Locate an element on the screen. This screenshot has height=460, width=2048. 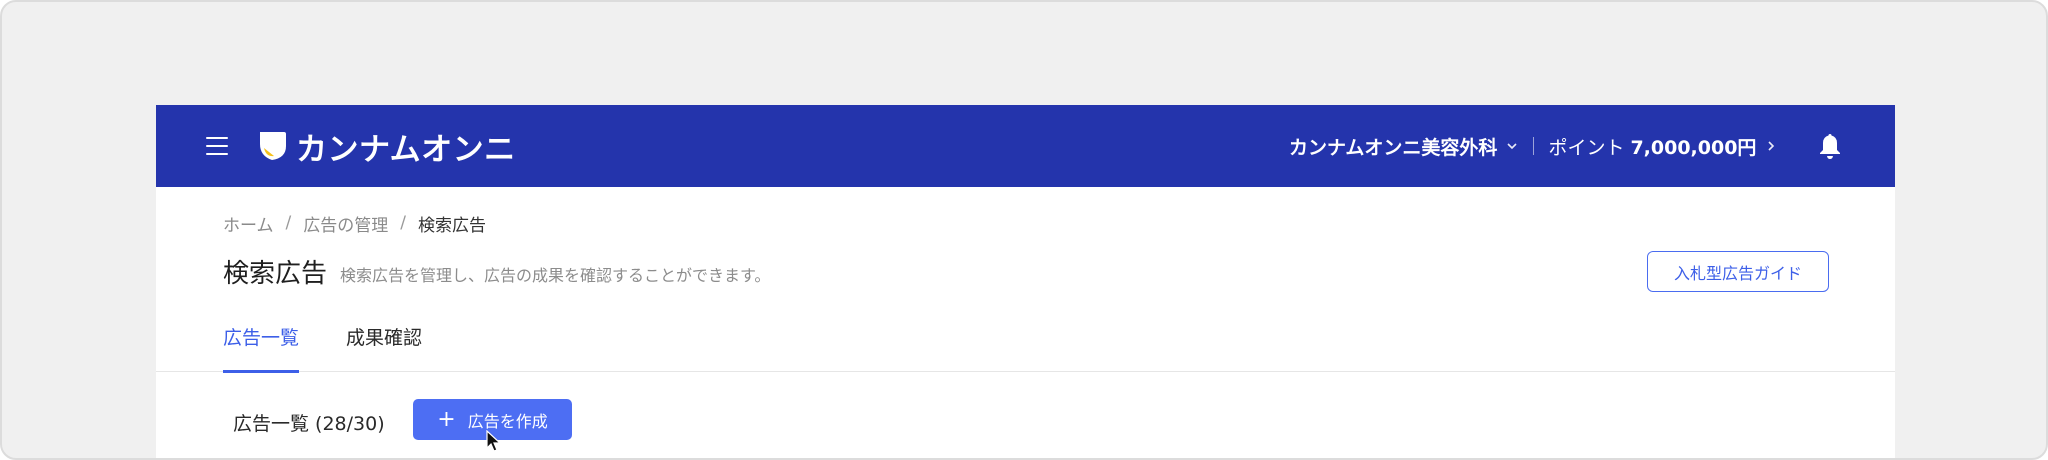
tab-bar: 広告一覧 成果確認 is located at coordinates (1025, 343).